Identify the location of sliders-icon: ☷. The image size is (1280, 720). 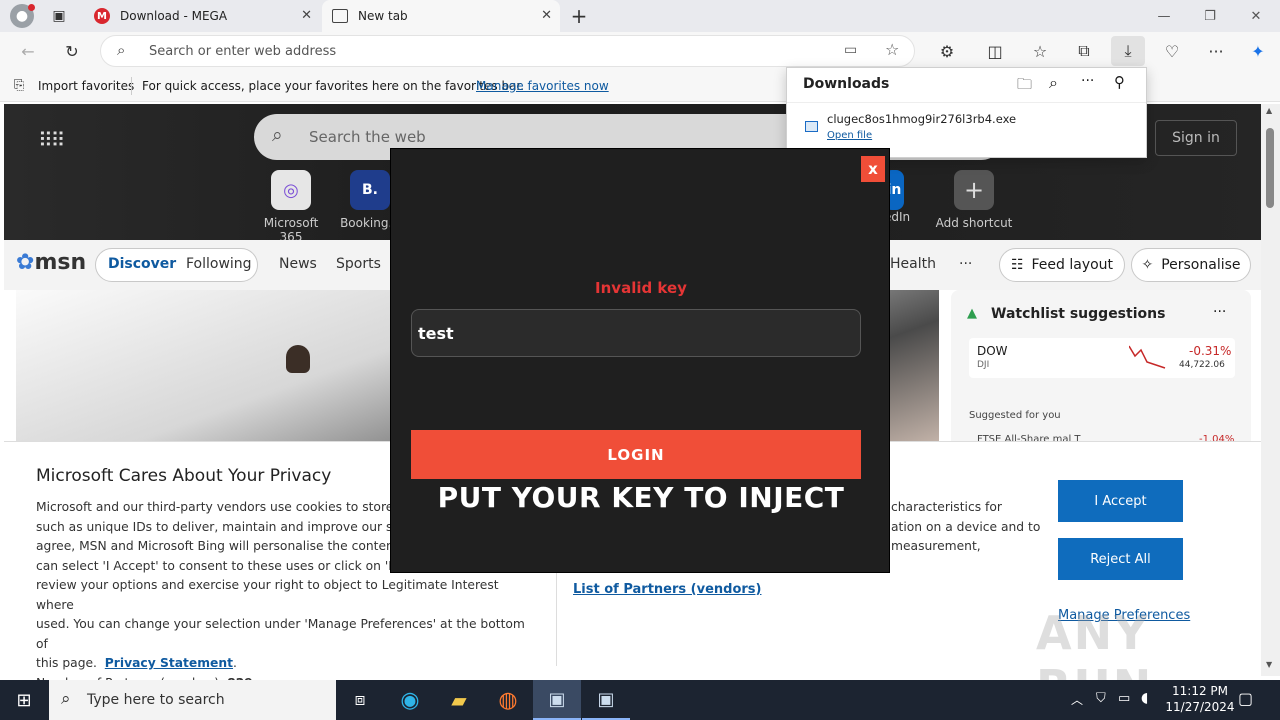
(1017, 265).